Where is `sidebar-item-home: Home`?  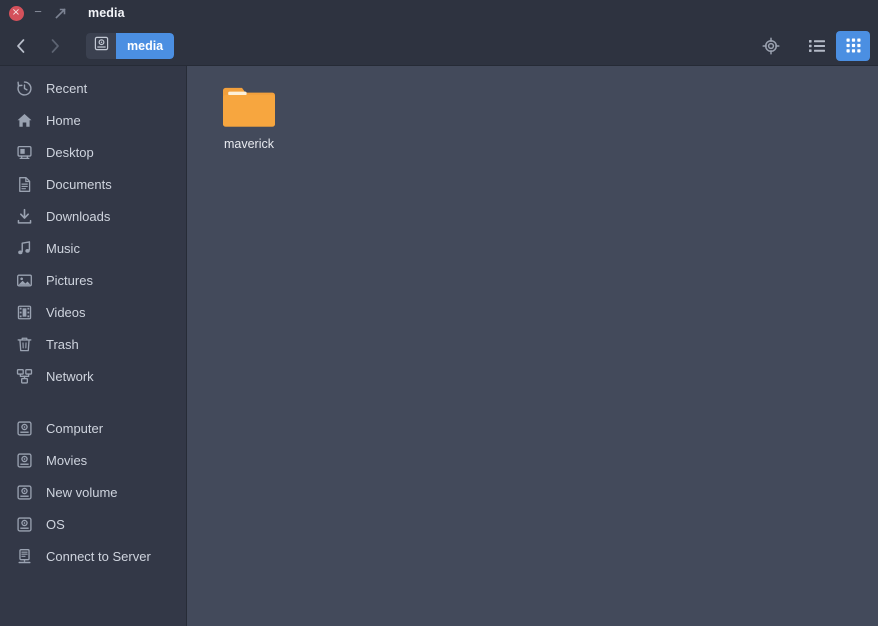 sidebar-item-home: Home is located at coordinates (93, 120).